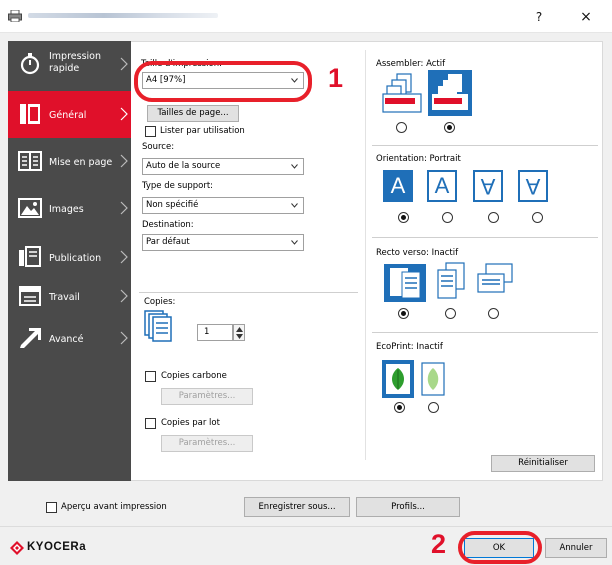 This screenshot has height=565, width=612. Describe the element at coordinates (402, 93) in the screenshot. I see `uncollated-icon` at that location.